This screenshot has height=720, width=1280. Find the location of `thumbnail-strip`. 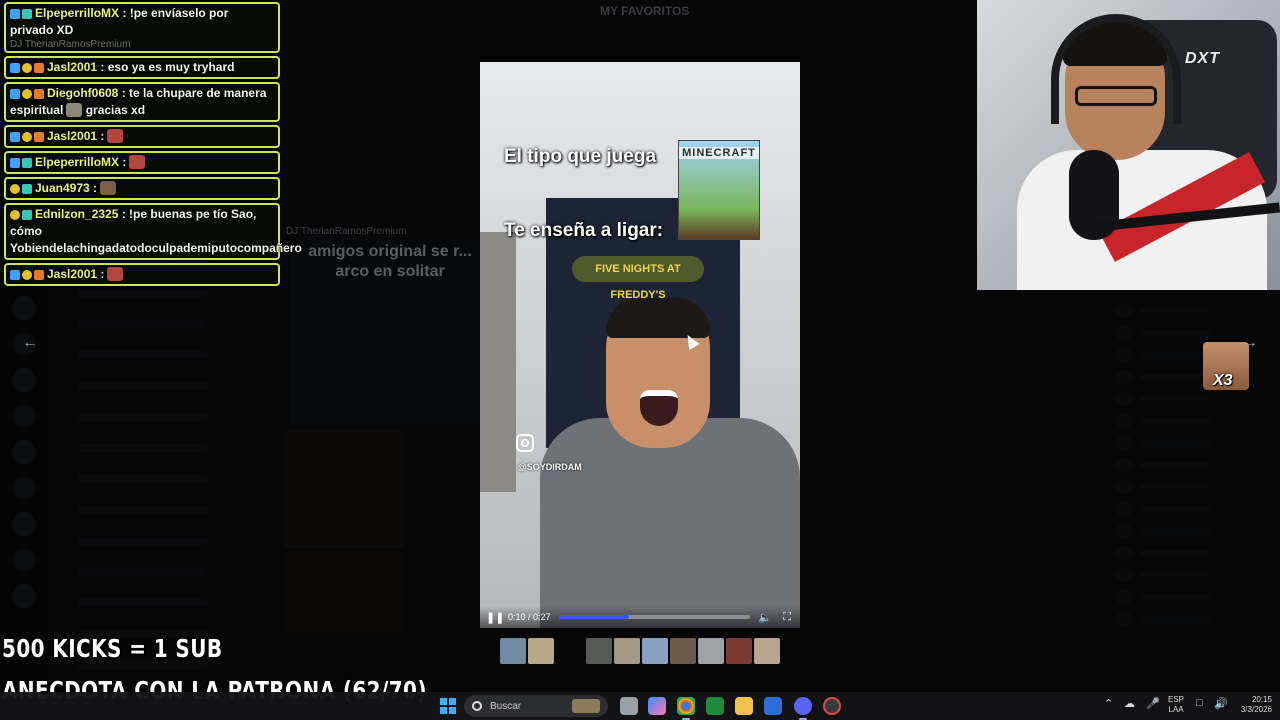

thumbnail-strip is located at coordinates (640, 651).